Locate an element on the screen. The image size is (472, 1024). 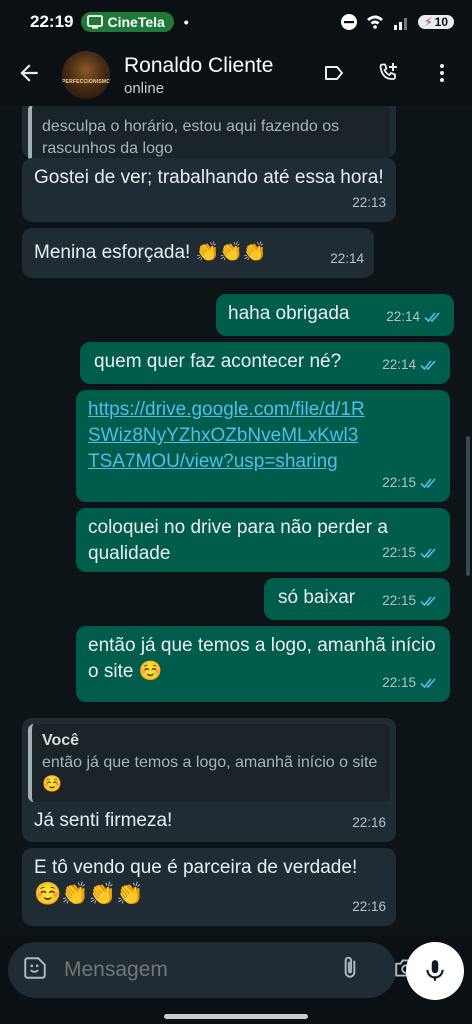
contact-name: Ronaldo Cliente is located at coordinates (199, 65).